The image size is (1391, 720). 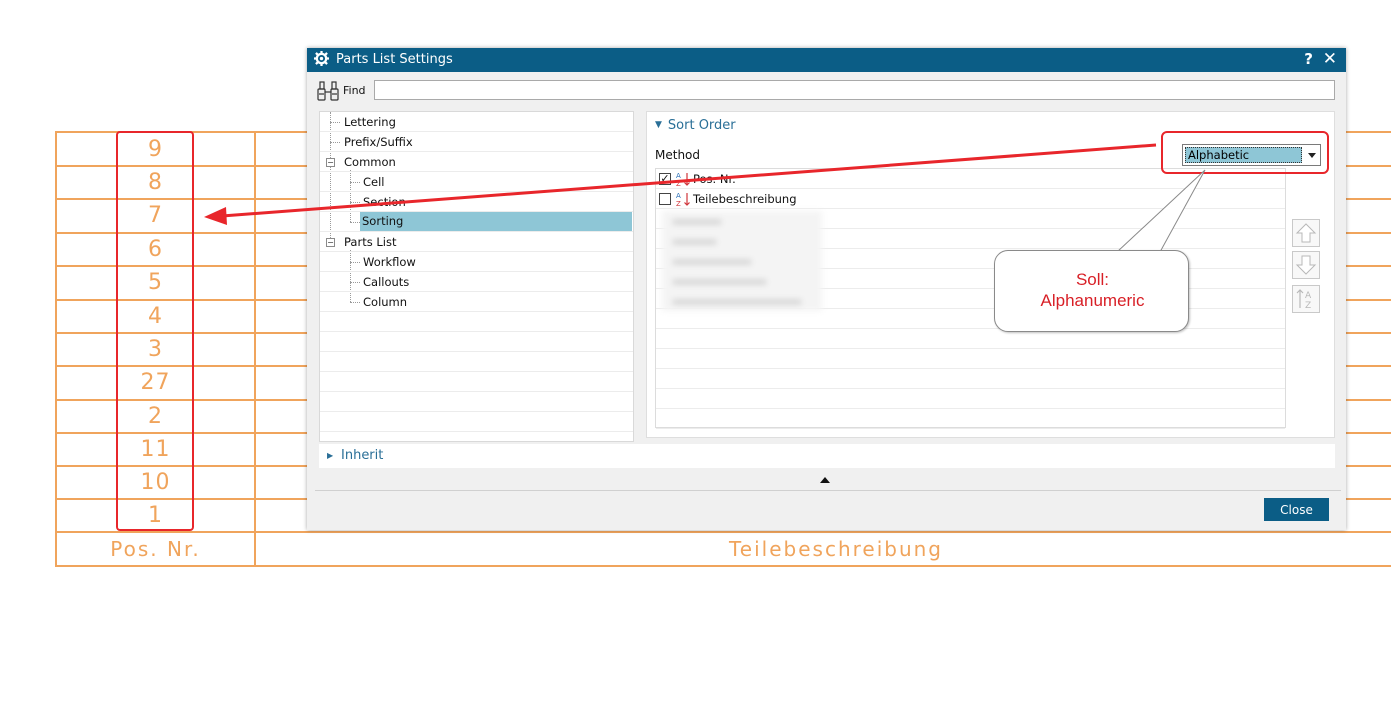 What do you see at coordinates (1296, 509) in the screenshot?
I see `close-button: Close` at bounding box center [1296, 509].